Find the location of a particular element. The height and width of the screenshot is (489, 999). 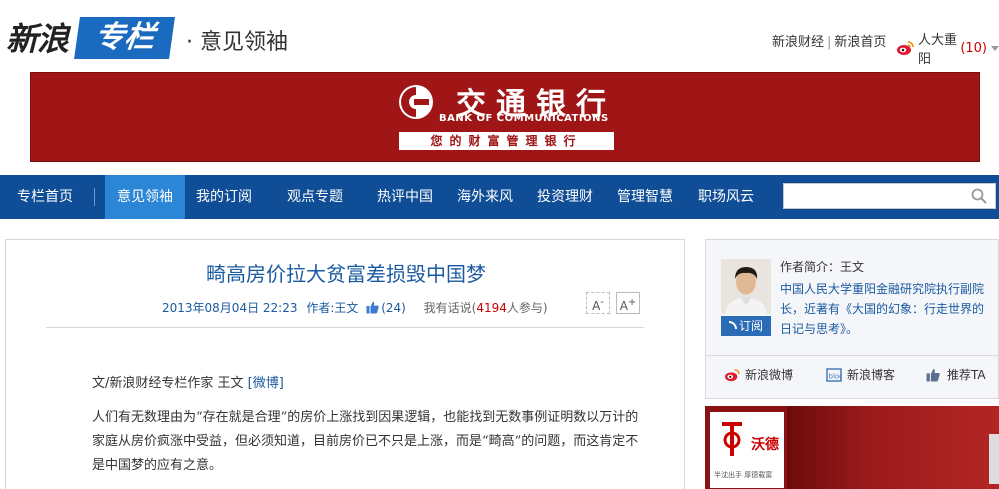

author-avatar is located at coordinates (746, 286).